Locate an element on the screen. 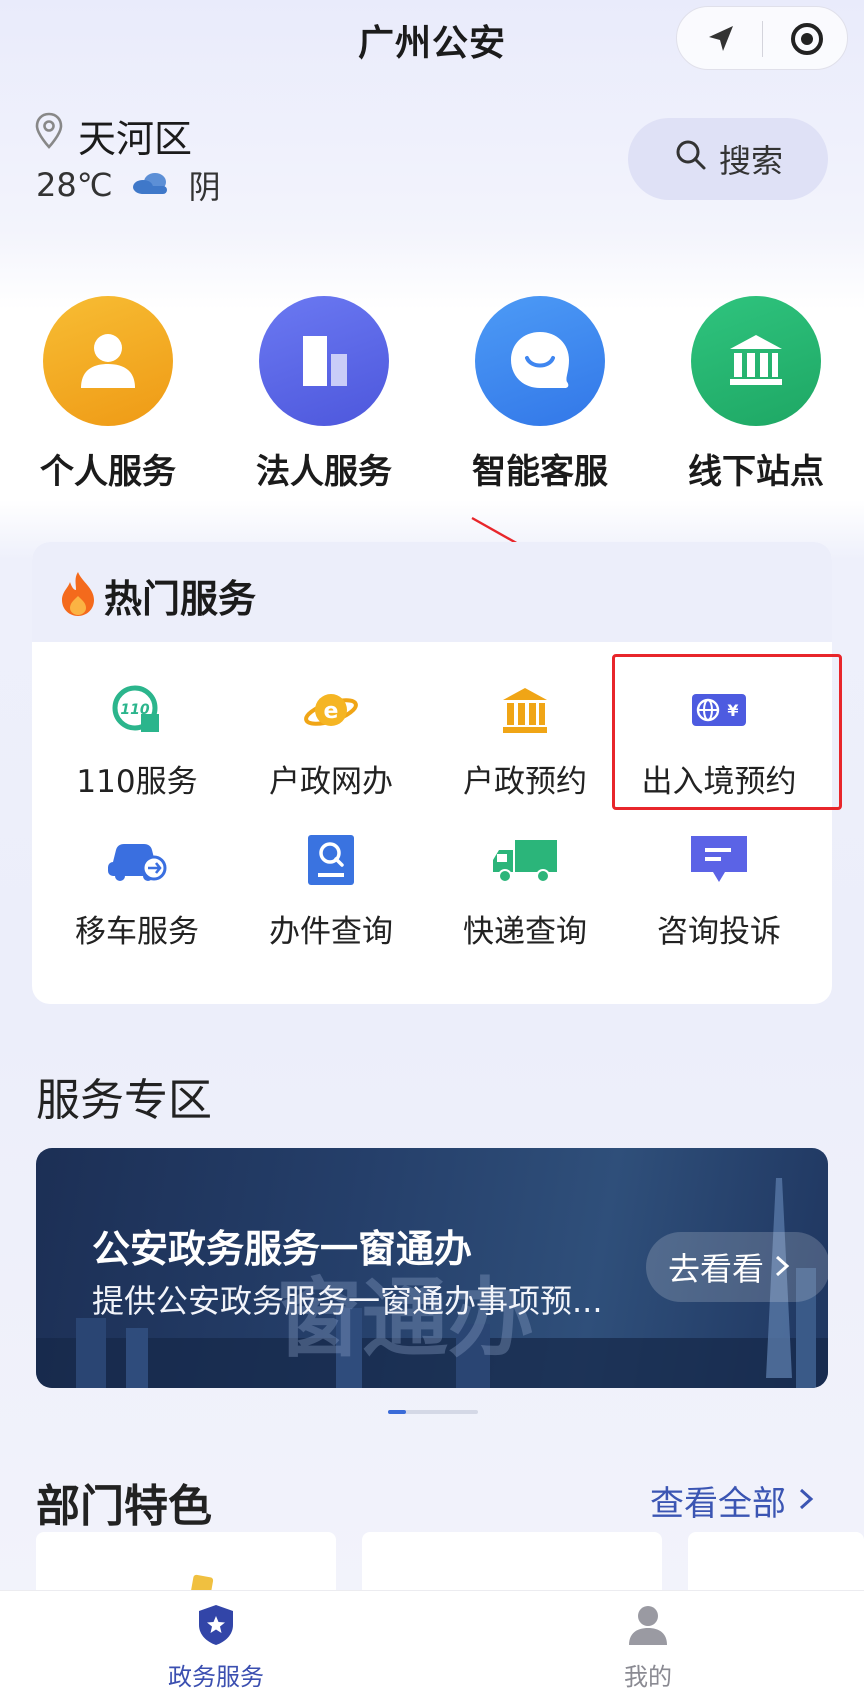 This screenshot has height=1699, width=864. quick-service-label: 法人服务 is located at coordinates (324, 472).